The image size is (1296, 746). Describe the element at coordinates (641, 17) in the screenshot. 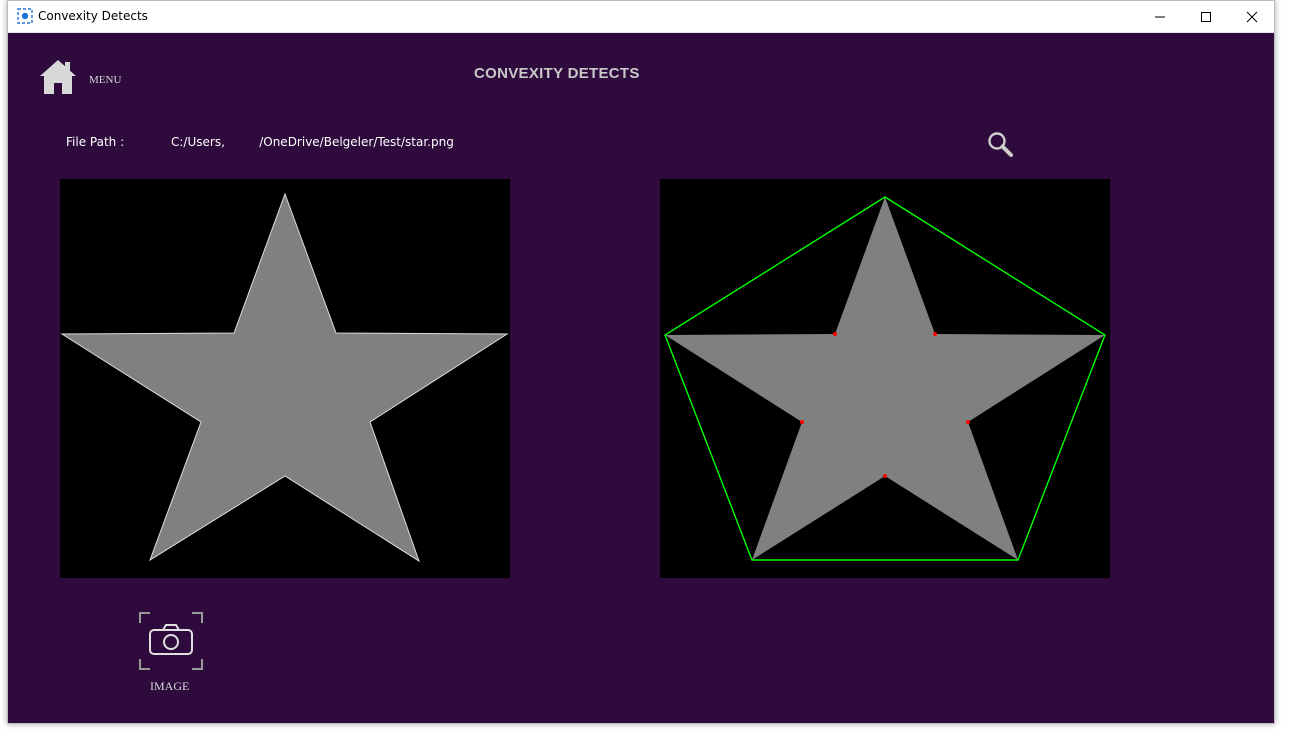

I see `title-bar: Convexity Detects` at that location.